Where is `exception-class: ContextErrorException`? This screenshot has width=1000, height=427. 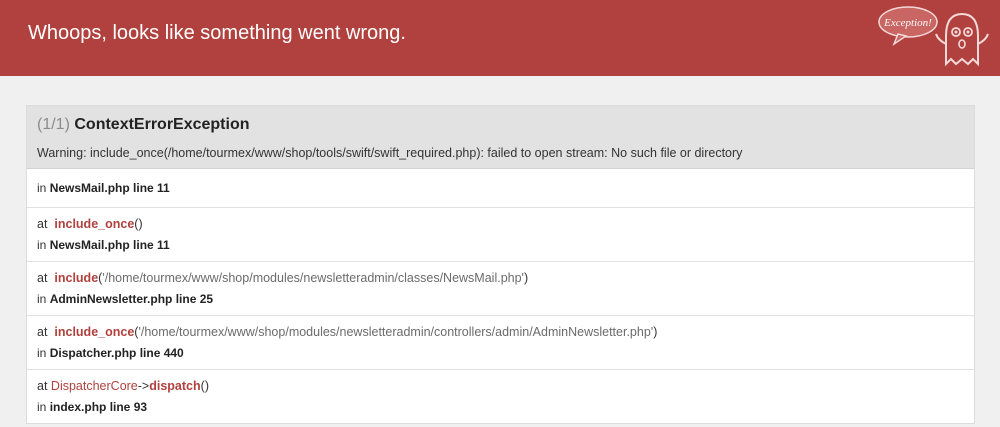
exception-class: ContextErrorException is located at coordinates (162, 124).